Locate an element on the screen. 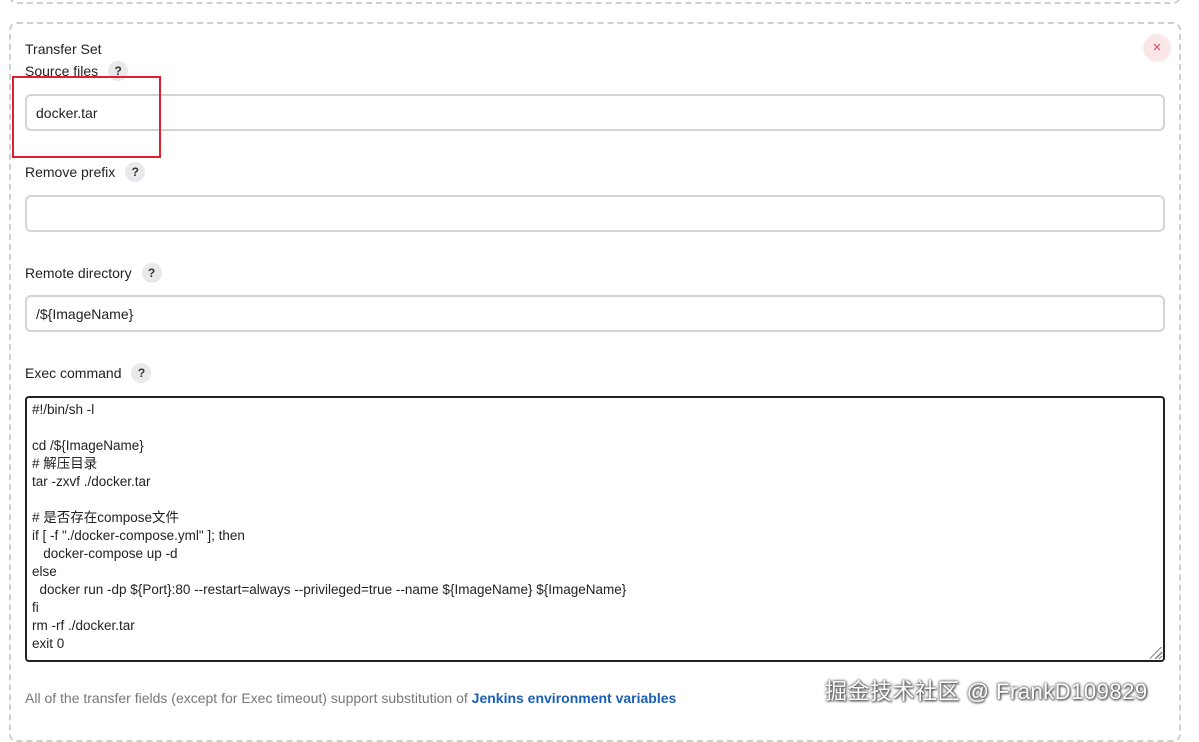  previous-section-border is located at coordinates (595, 2).